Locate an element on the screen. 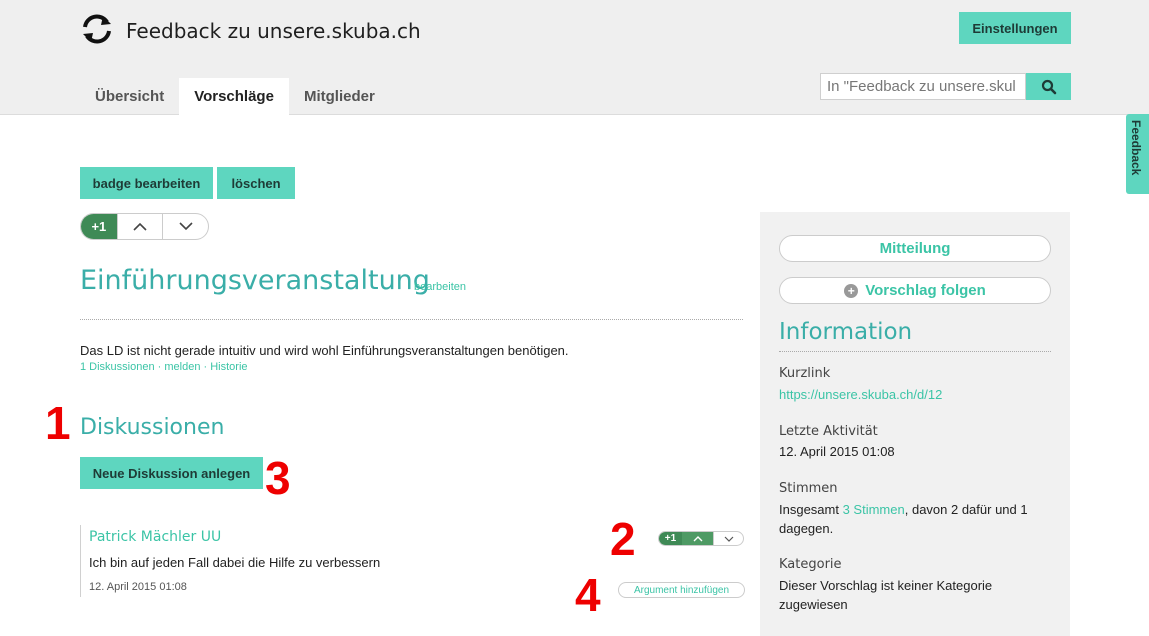 The height and width of the screenshot is (636, 1149). discussion-author: Patrick Mächler UU is located at coordinates (155, 537).